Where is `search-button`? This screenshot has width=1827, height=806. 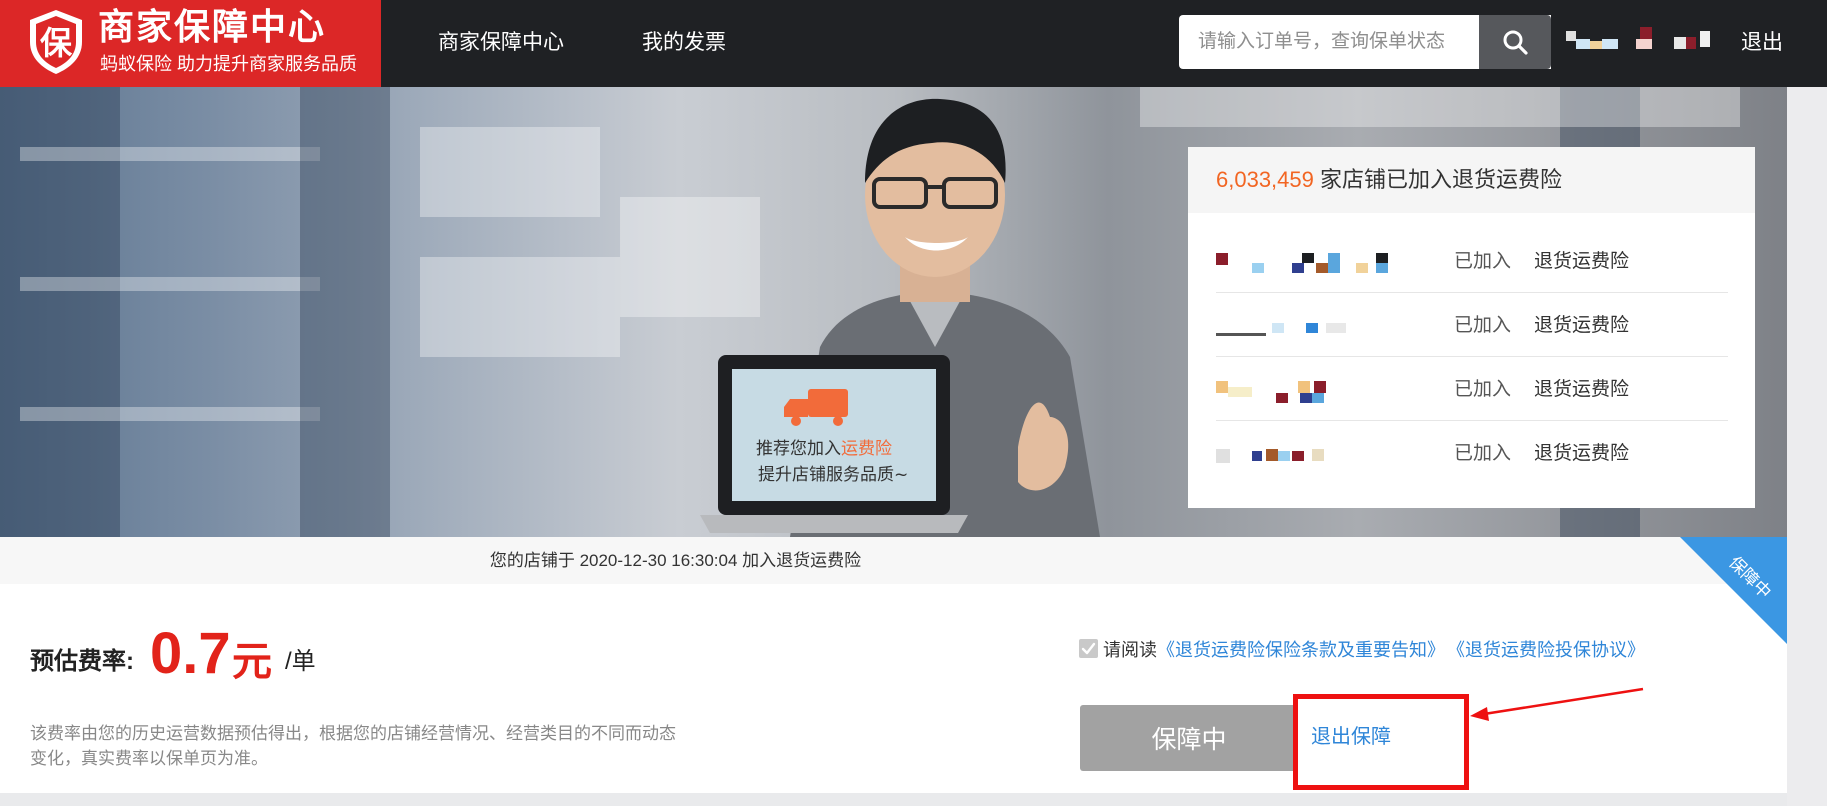
search-button is located at coordinates (1515, 42).